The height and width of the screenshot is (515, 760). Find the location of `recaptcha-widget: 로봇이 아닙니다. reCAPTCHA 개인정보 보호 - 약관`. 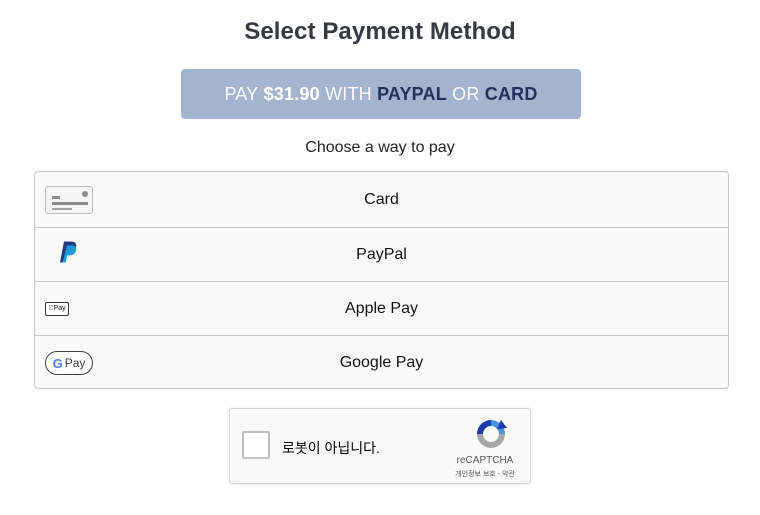

recaptcha-widget: 로봇이 아닙니다. reCAPTCHA 개인정보 보호 - 약관 is located at coordinates (380, 446).